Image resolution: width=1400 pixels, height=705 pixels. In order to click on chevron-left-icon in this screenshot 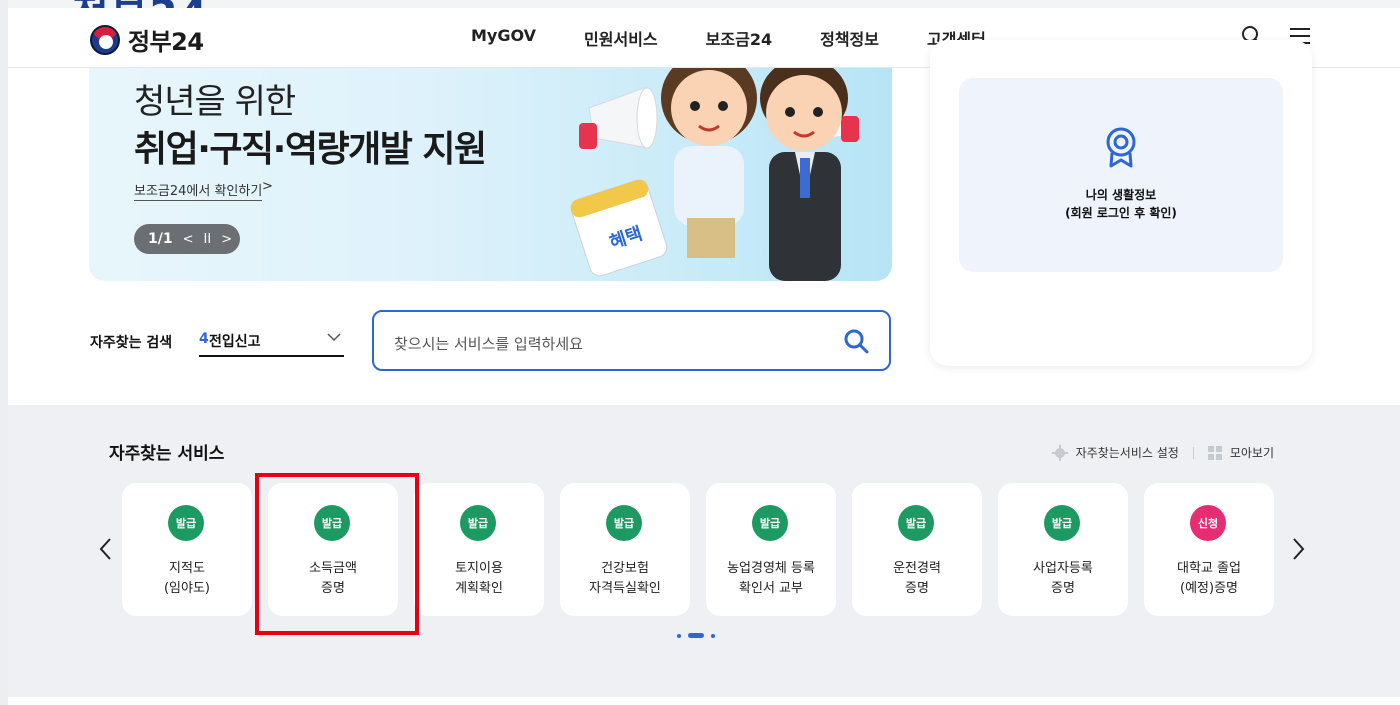, I will do `click(106, 549)`.